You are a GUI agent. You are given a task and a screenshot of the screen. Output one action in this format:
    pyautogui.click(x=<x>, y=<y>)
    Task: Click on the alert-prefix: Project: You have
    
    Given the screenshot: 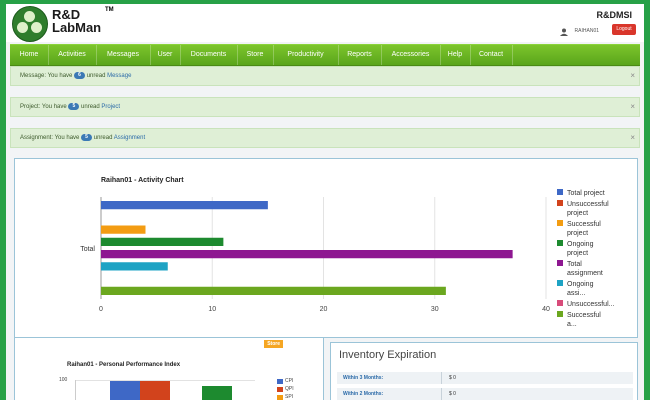 What is the action you would take?
    pyautogui.click(x=43, y=107)
    